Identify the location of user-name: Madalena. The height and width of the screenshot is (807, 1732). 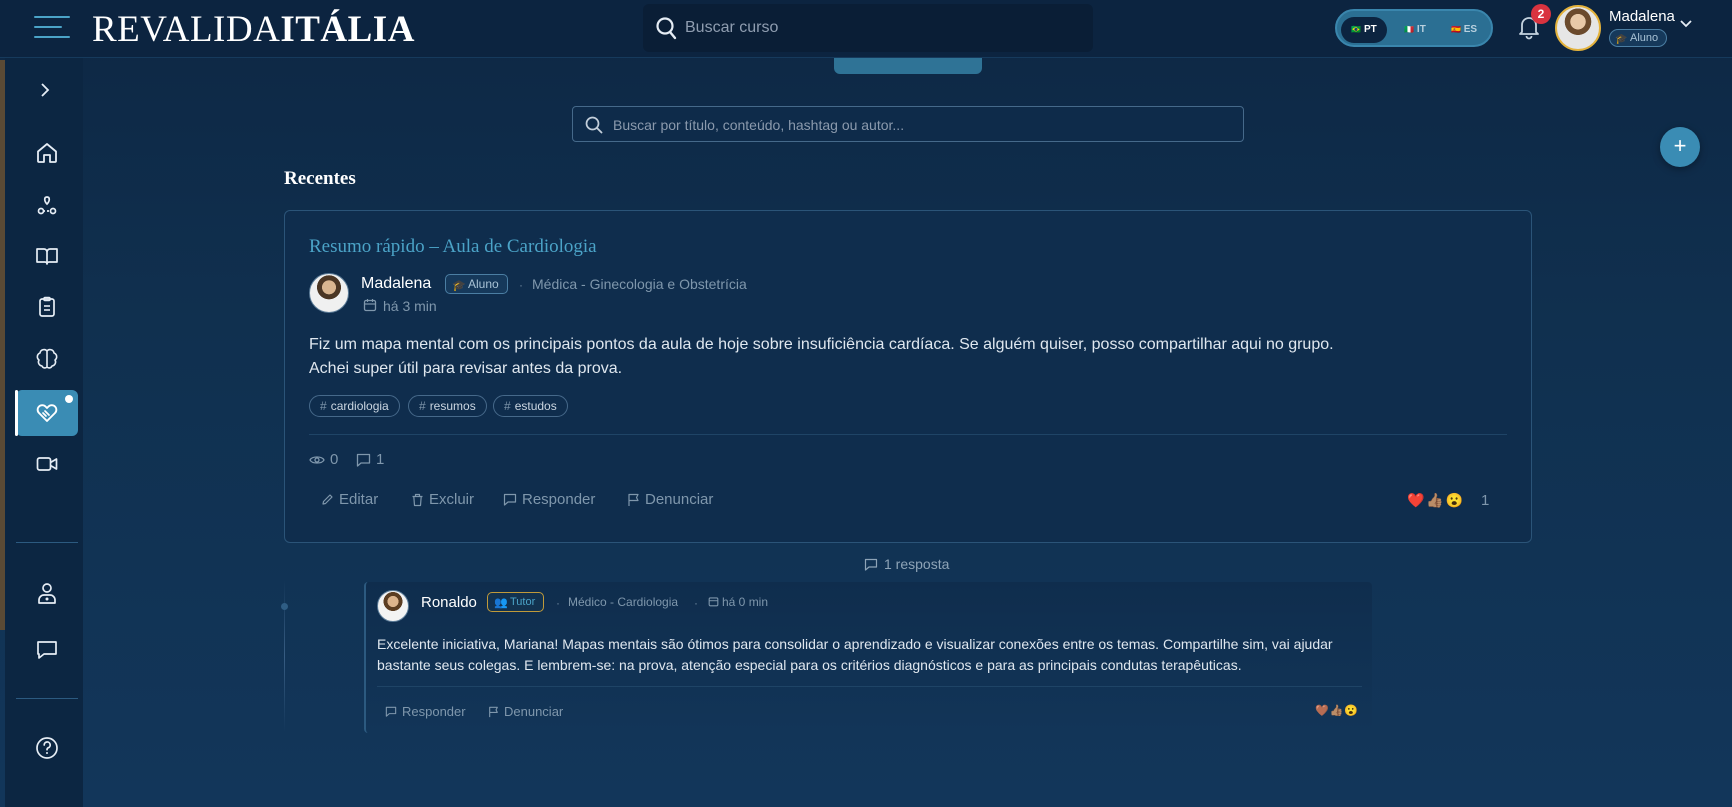
(1642, 16).